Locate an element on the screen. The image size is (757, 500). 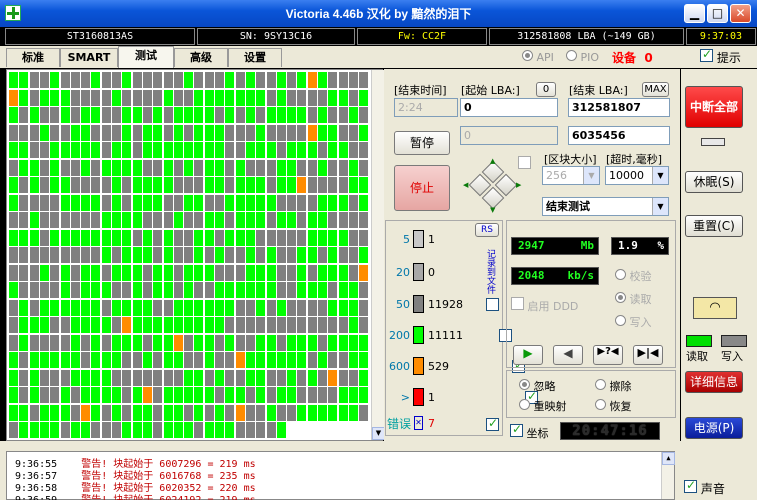
sound-checkbox is located at coordinates (690, 485).